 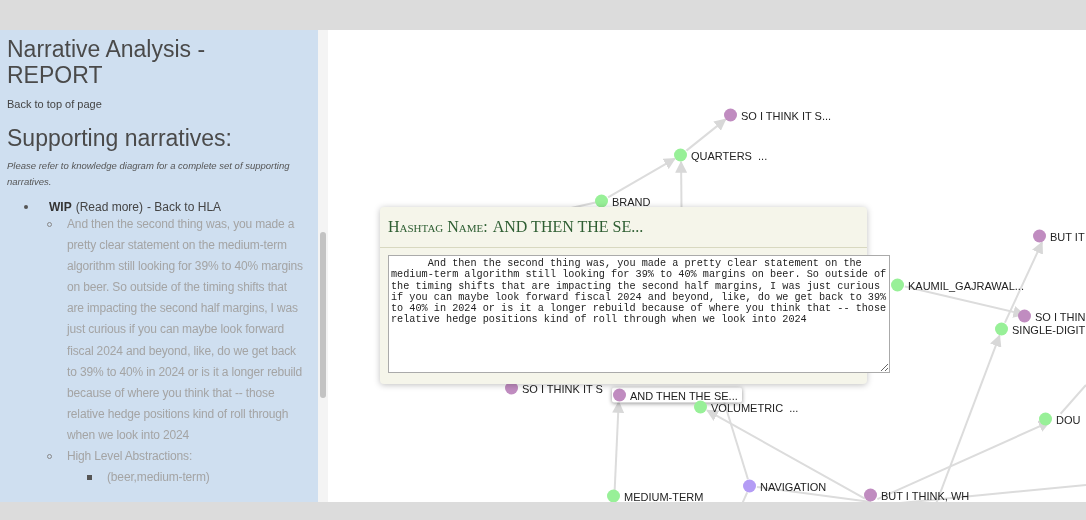 What do you see at coordinates (1049, 329) in the screenshot?
I see `node-label: SINGLE-DIGIT` at bounding box center [1049, 329].